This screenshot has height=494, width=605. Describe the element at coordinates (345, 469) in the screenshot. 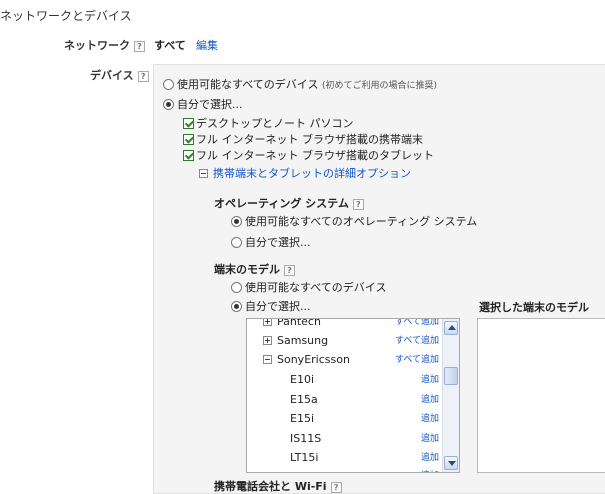

I see `list-item: 追加` at that location.